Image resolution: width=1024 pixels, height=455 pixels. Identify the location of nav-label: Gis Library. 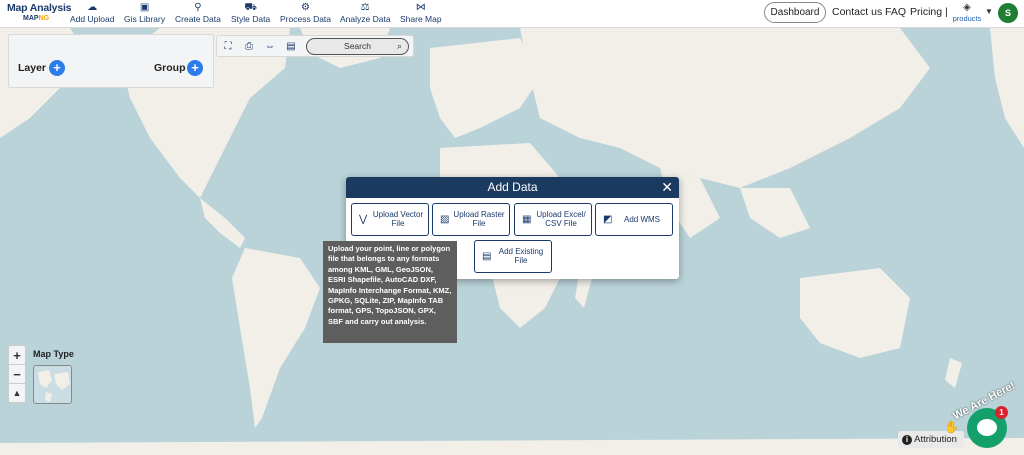
(145, 19).